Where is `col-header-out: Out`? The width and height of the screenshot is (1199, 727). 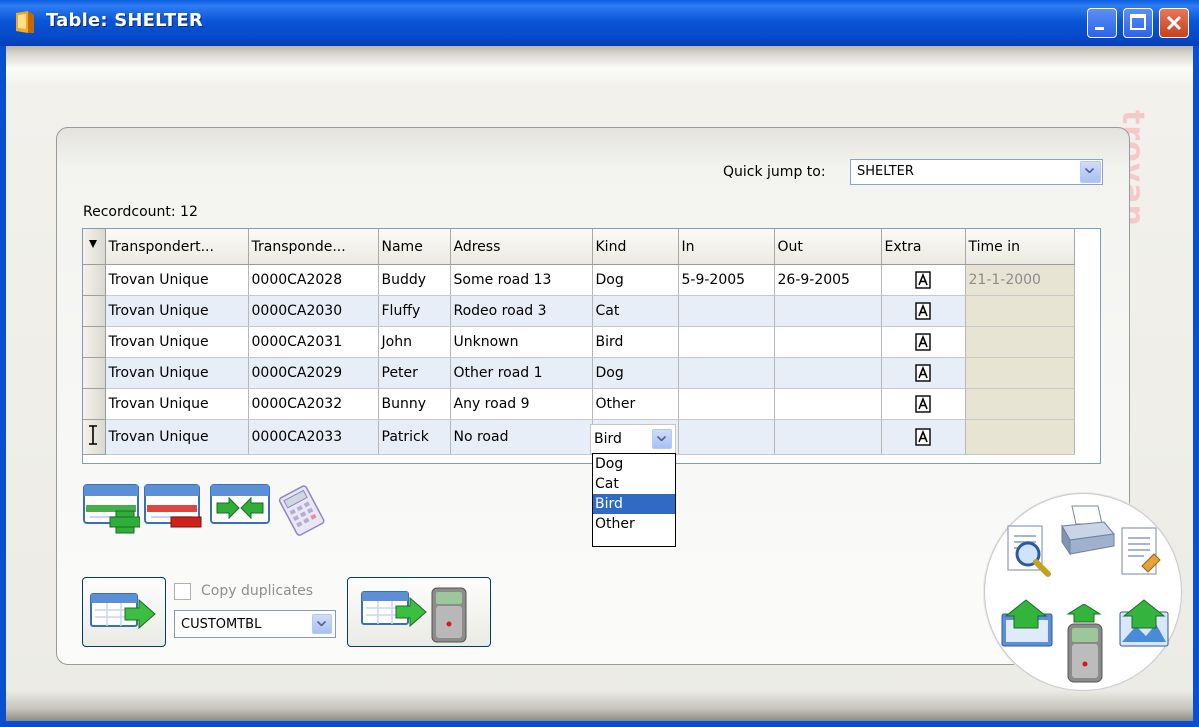 col-header-out: Out is located at coordinates (828, 247).